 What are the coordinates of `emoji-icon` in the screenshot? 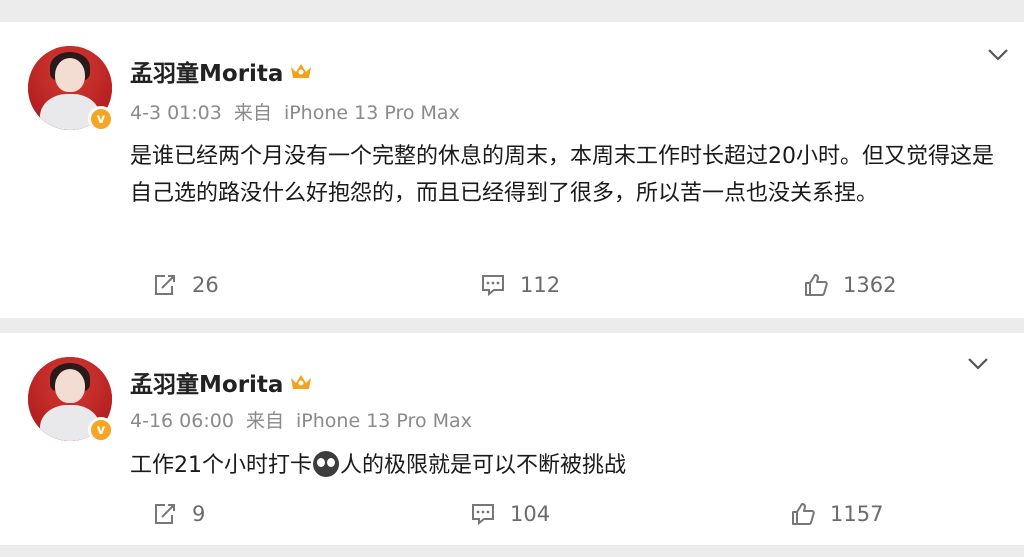 It's located at (326, 464).